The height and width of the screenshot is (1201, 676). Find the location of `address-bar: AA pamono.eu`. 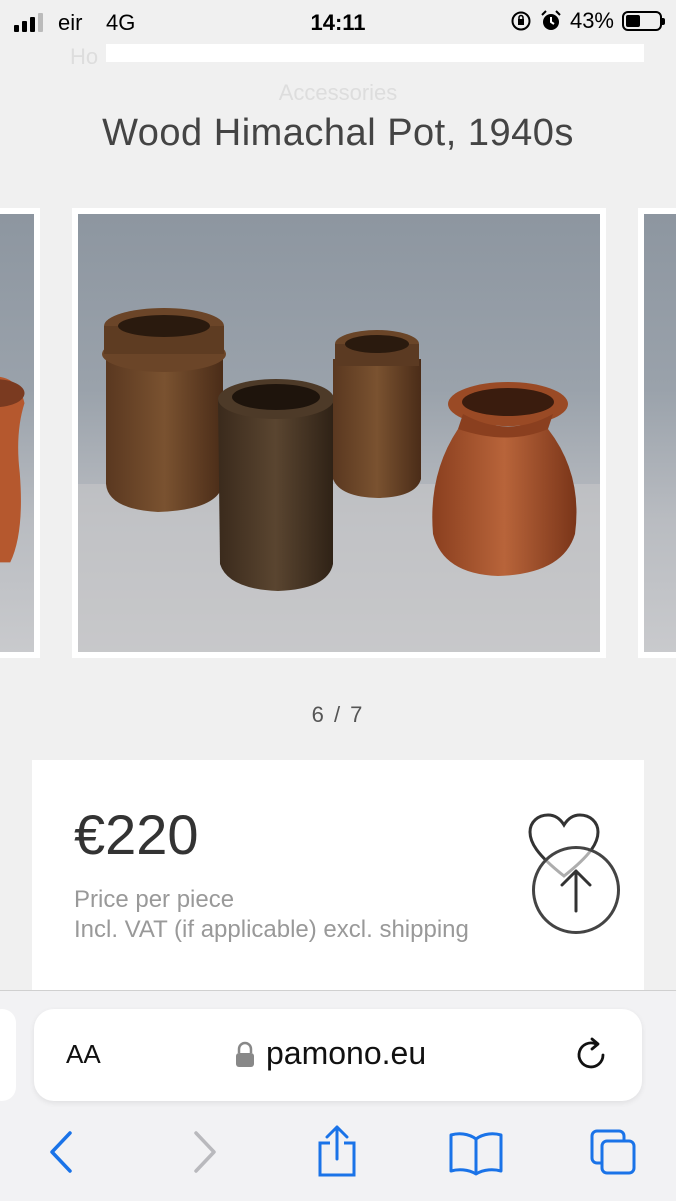

address-bar: AA pamono.eu is located at coordinates (338, 1055).